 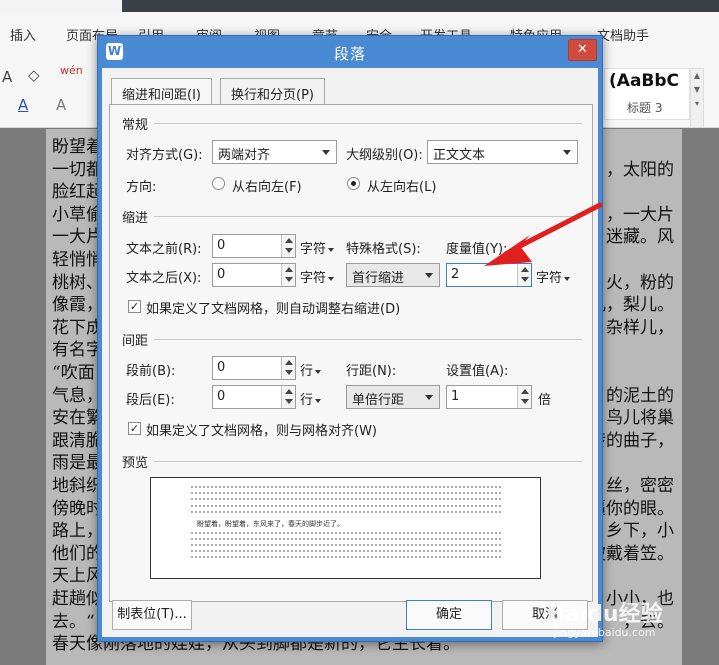 What do you see at coordinates (553, 276) in the screenshot?
I see `measure-unit: 字符` at bounding box center [553, 276].